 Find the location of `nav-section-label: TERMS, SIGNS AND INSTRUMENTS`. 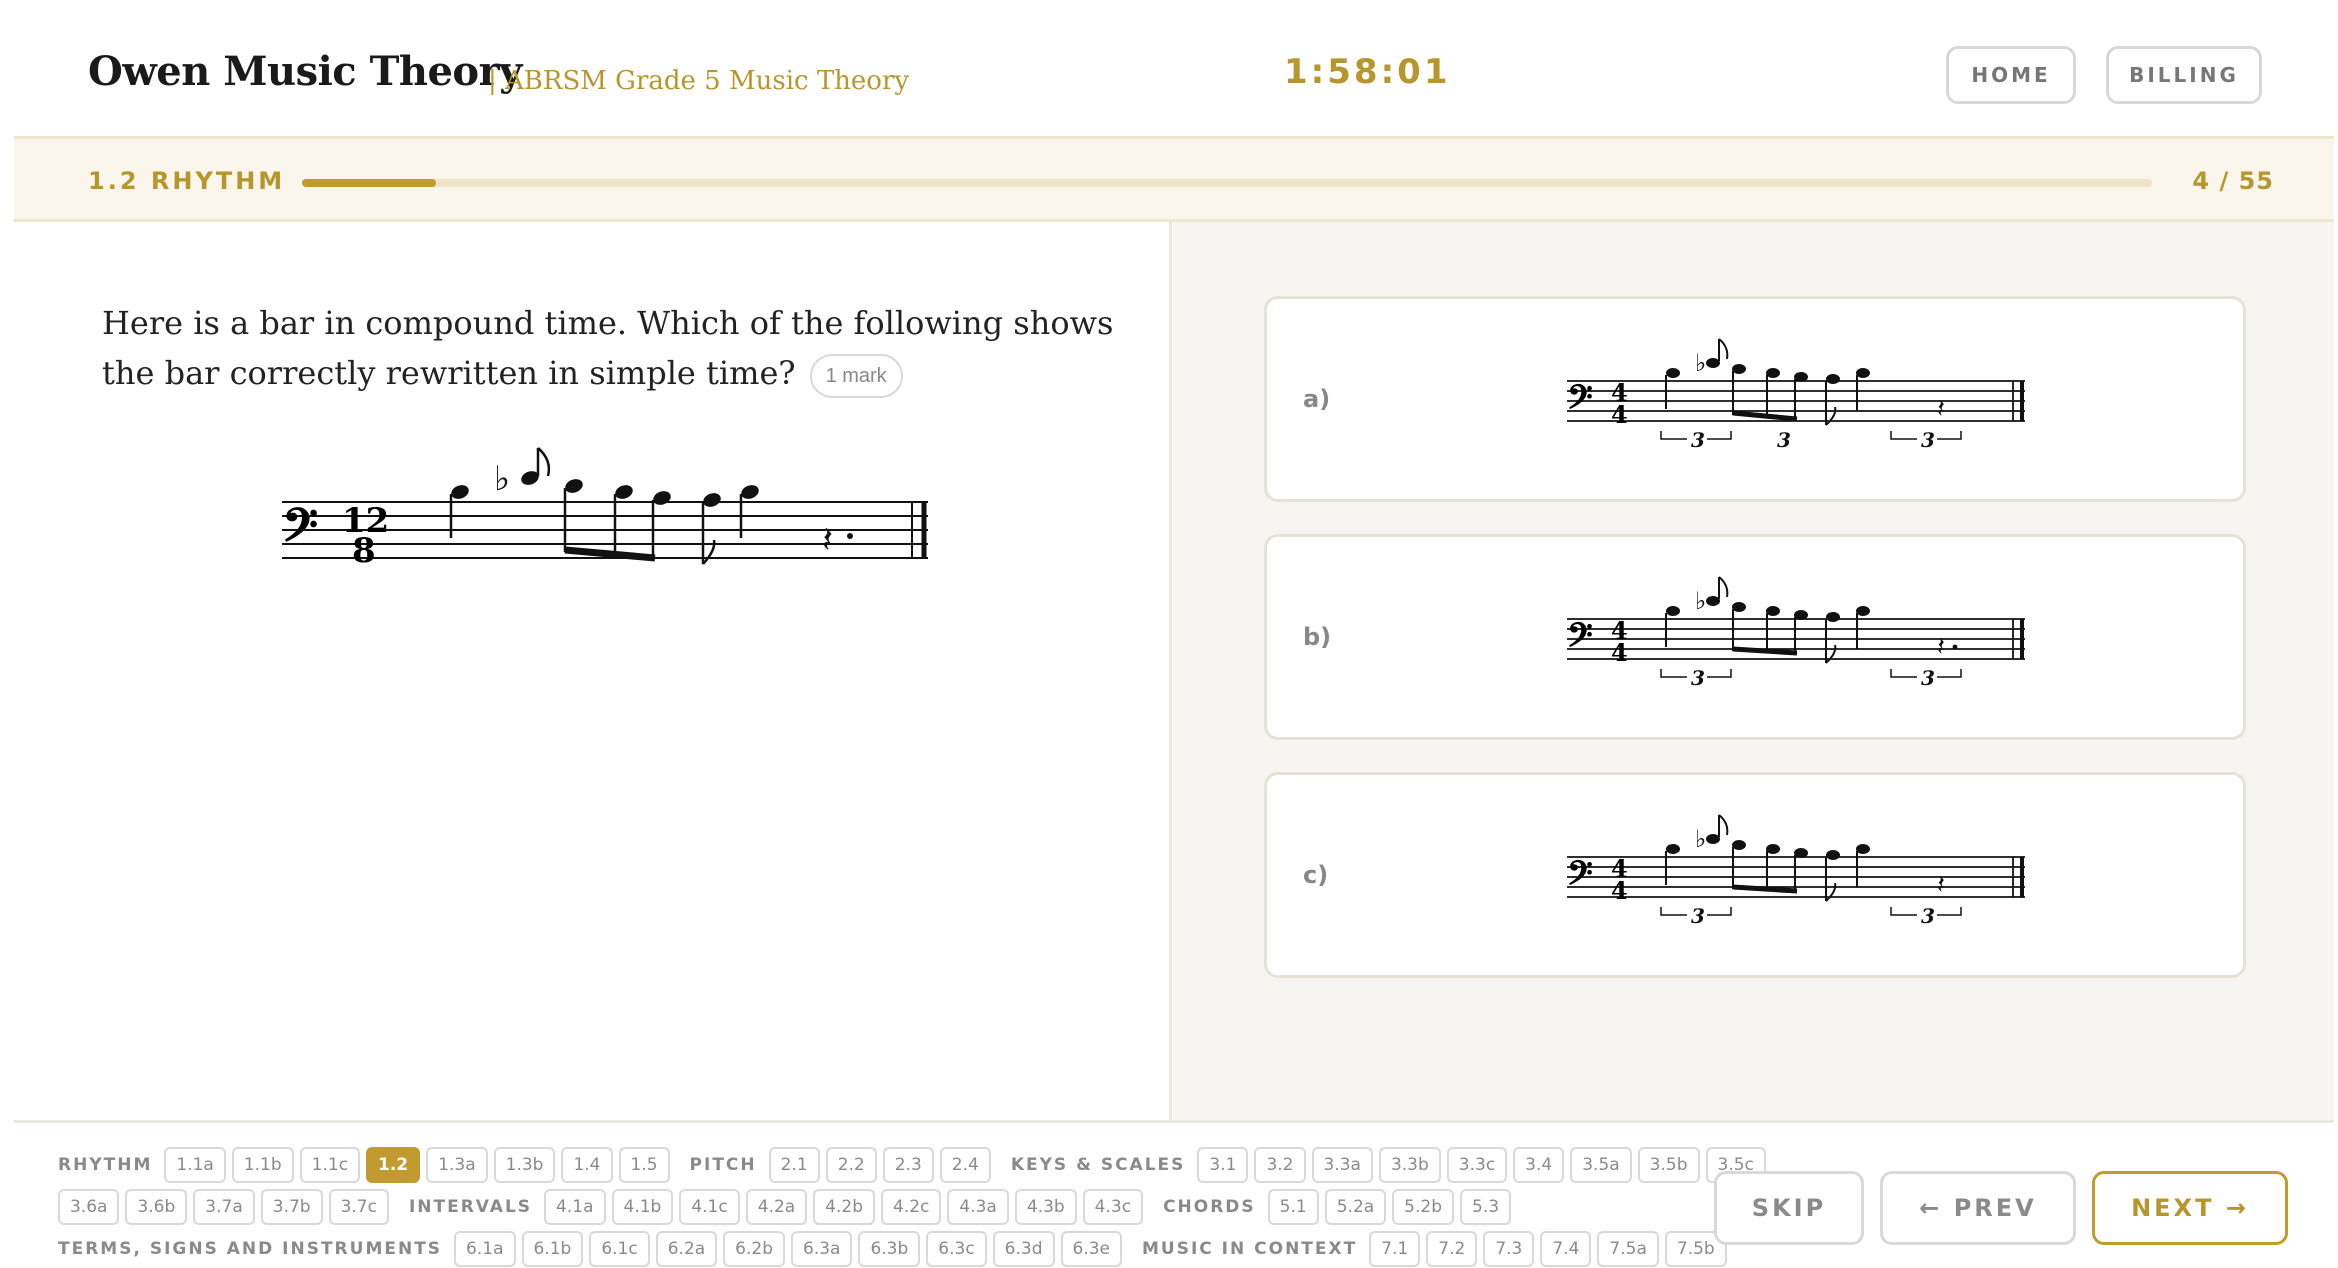

nav-section-label: TERMS, SIGNS AND INSTRUMENTS is located at coordinates (250, 1249).